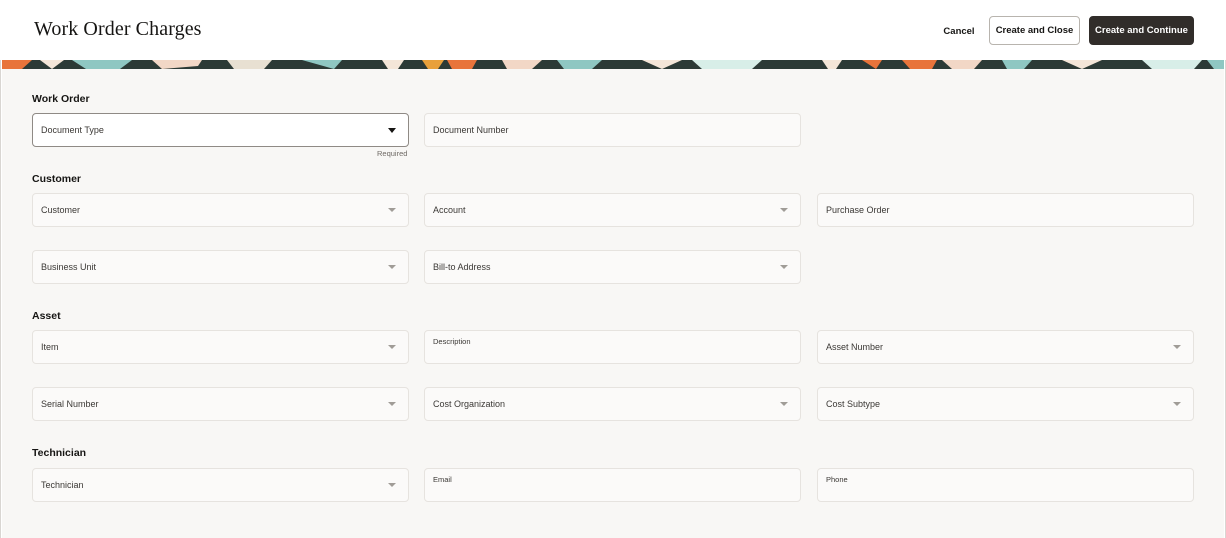  I want to click on technician-select: Technician, so click(220, 485).